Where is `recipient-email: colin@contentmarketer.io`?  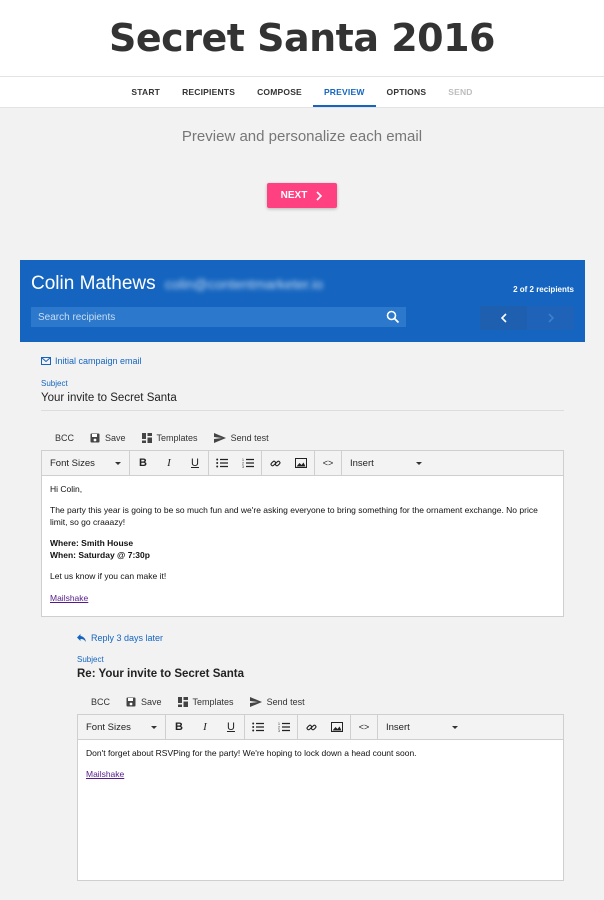 recipient-email: colin@contentmarketer.io is located at coordinates (244, 284).